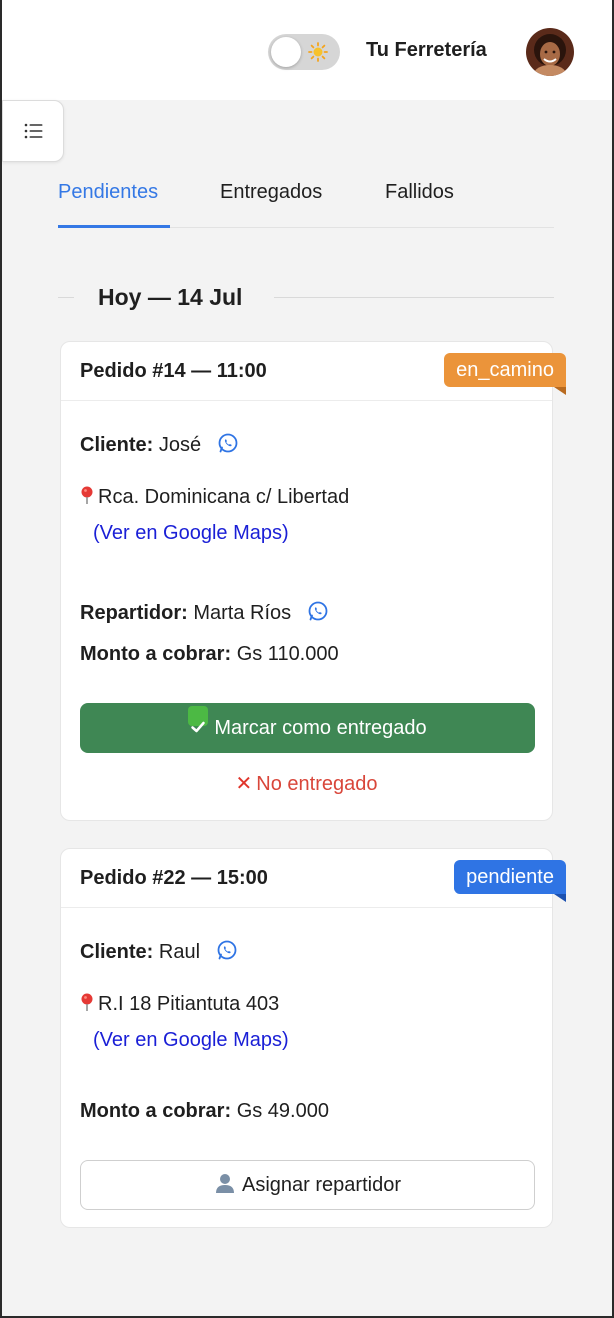 This screenshot has width=614, height=1318. I want to click on address-text: R.I 18 Pitiantuta 403, so click(189, 1004).